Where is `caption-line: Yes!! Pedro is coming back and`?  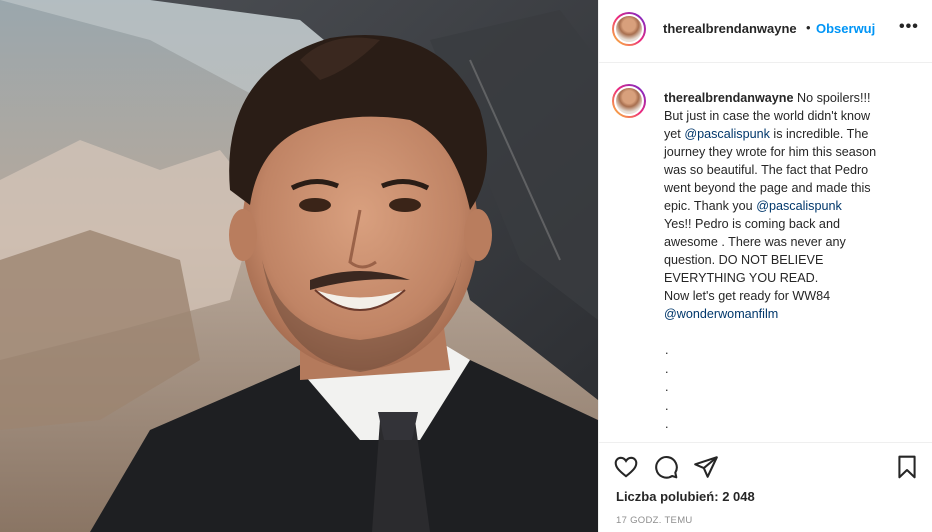 caption-line: Yes!! Pedro is coming back and is located at coordinates (752, 224).